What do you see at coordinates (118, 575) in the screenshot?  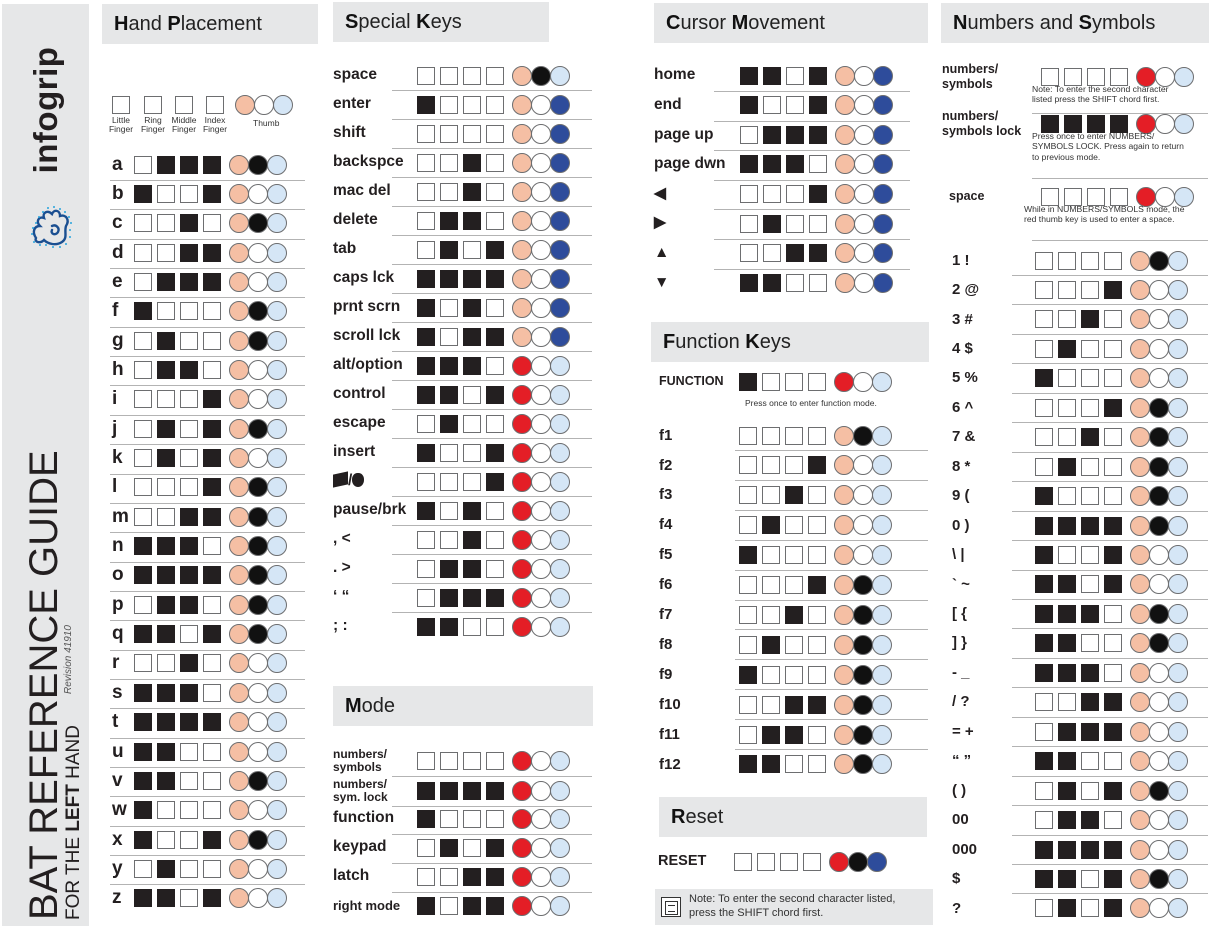 I see `key-label: o` at bounding box center [118, 575].